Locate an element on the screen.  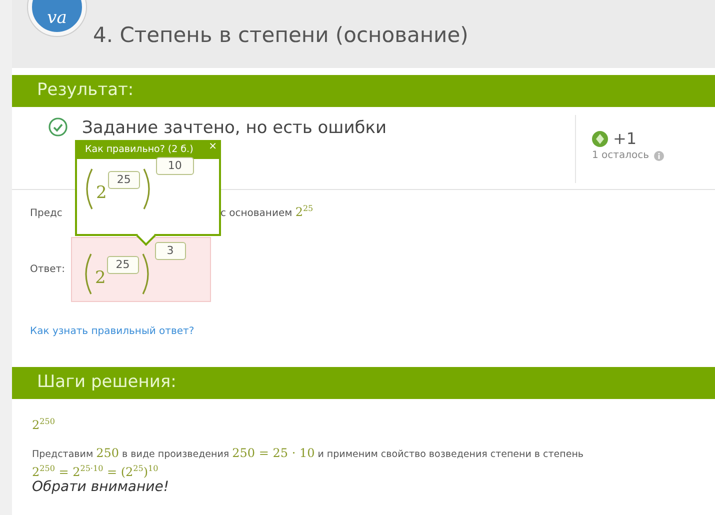
result-status: Задание зачтено, но есть ошибки is located at coordinates (234, 128).